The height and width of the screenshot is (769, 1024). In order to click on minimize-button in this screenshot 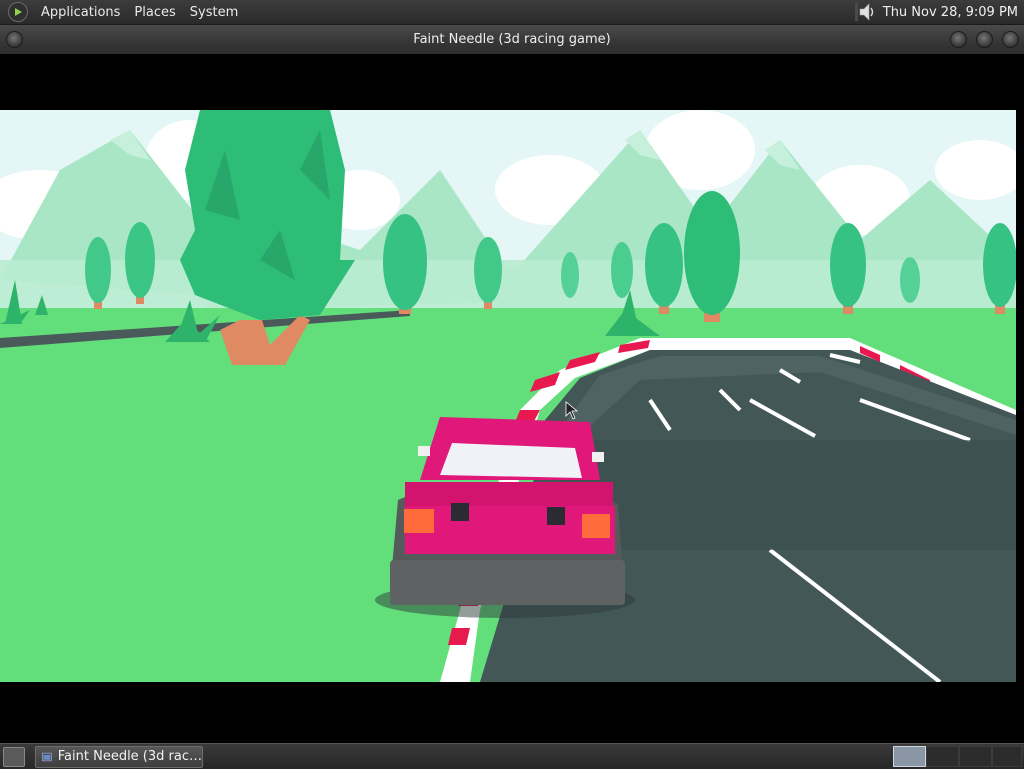, I will do `click(958, 39)`.